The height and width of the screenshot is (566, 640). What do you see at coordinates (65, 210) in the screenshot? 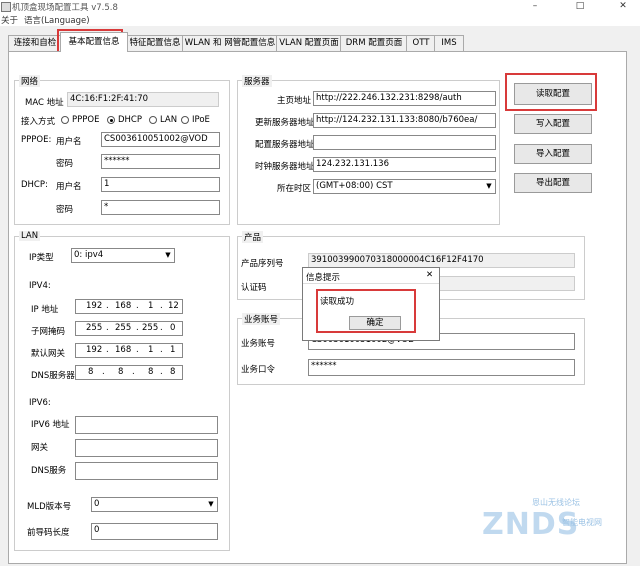
I see `dhcp-password-label: 密码` at bounding box center [65, 210].